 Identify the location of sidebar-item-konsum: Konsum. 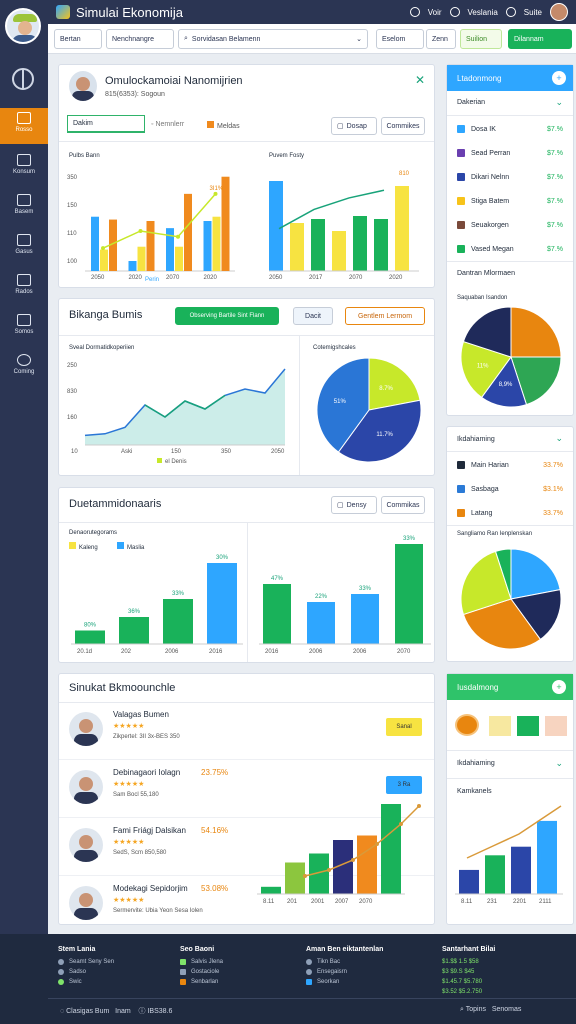
(24, 168).